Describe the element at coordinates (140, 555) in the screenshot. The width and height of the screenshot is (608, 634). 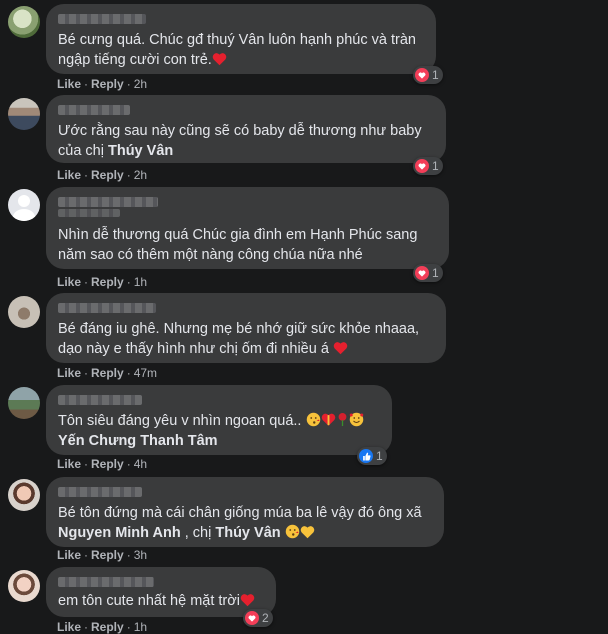
I see `comment-time: 3h` at that location.